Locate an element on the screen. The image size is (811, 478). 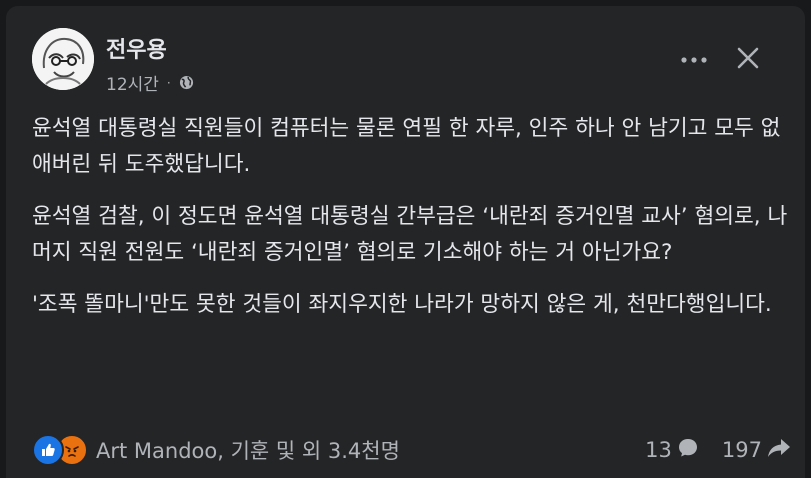
author-avatar is located at coordinates (63, 59).